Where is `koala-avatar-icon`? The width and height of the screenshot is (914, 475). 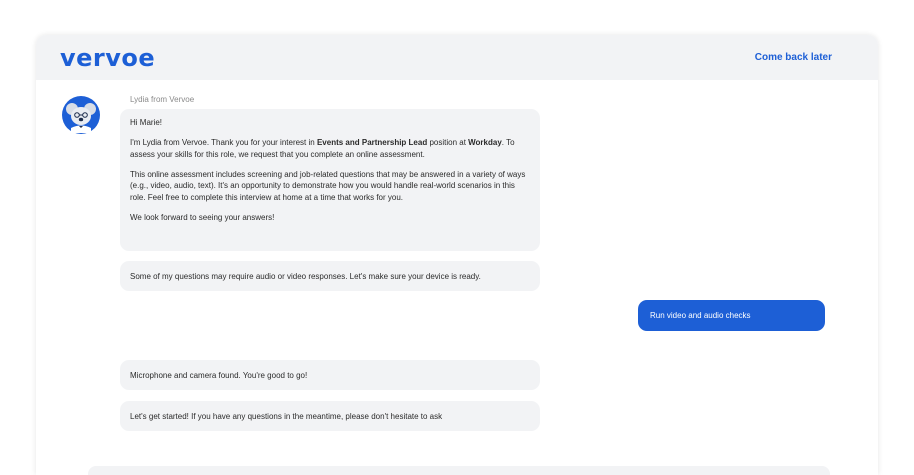 koala-avatar-icon is located at coordinates (81, 115).